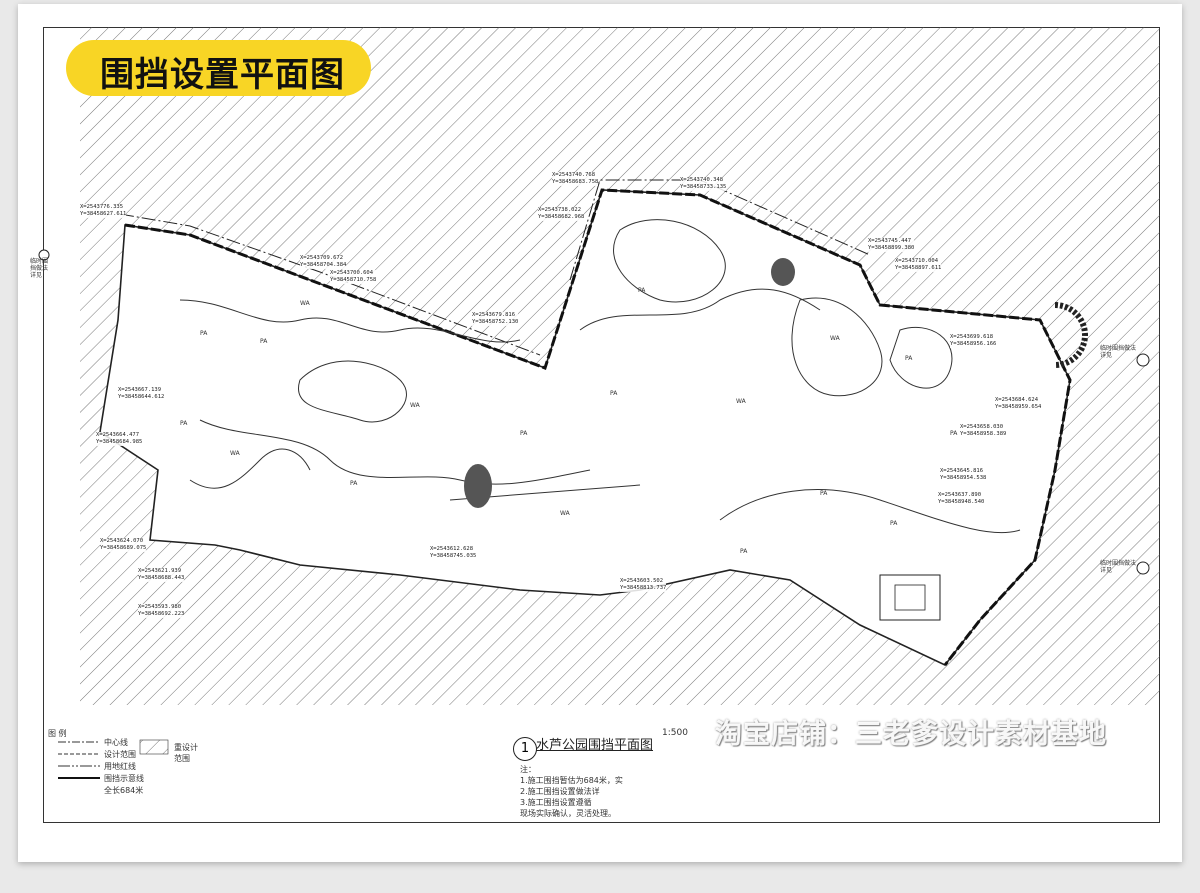 This screenshot has width=1200, height=893. Describe the element at coordinates (568, 813) in the screenshot. I see `note-line: 现场实际确认，灵活处理。` at that location.